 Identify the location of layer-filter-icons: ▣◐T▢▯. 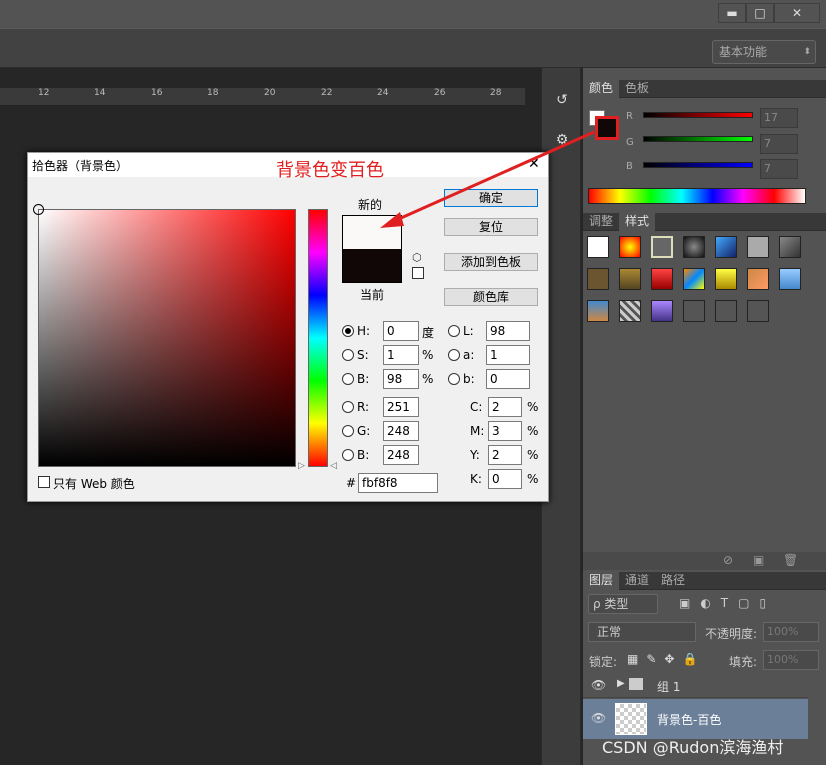
(727, 603).